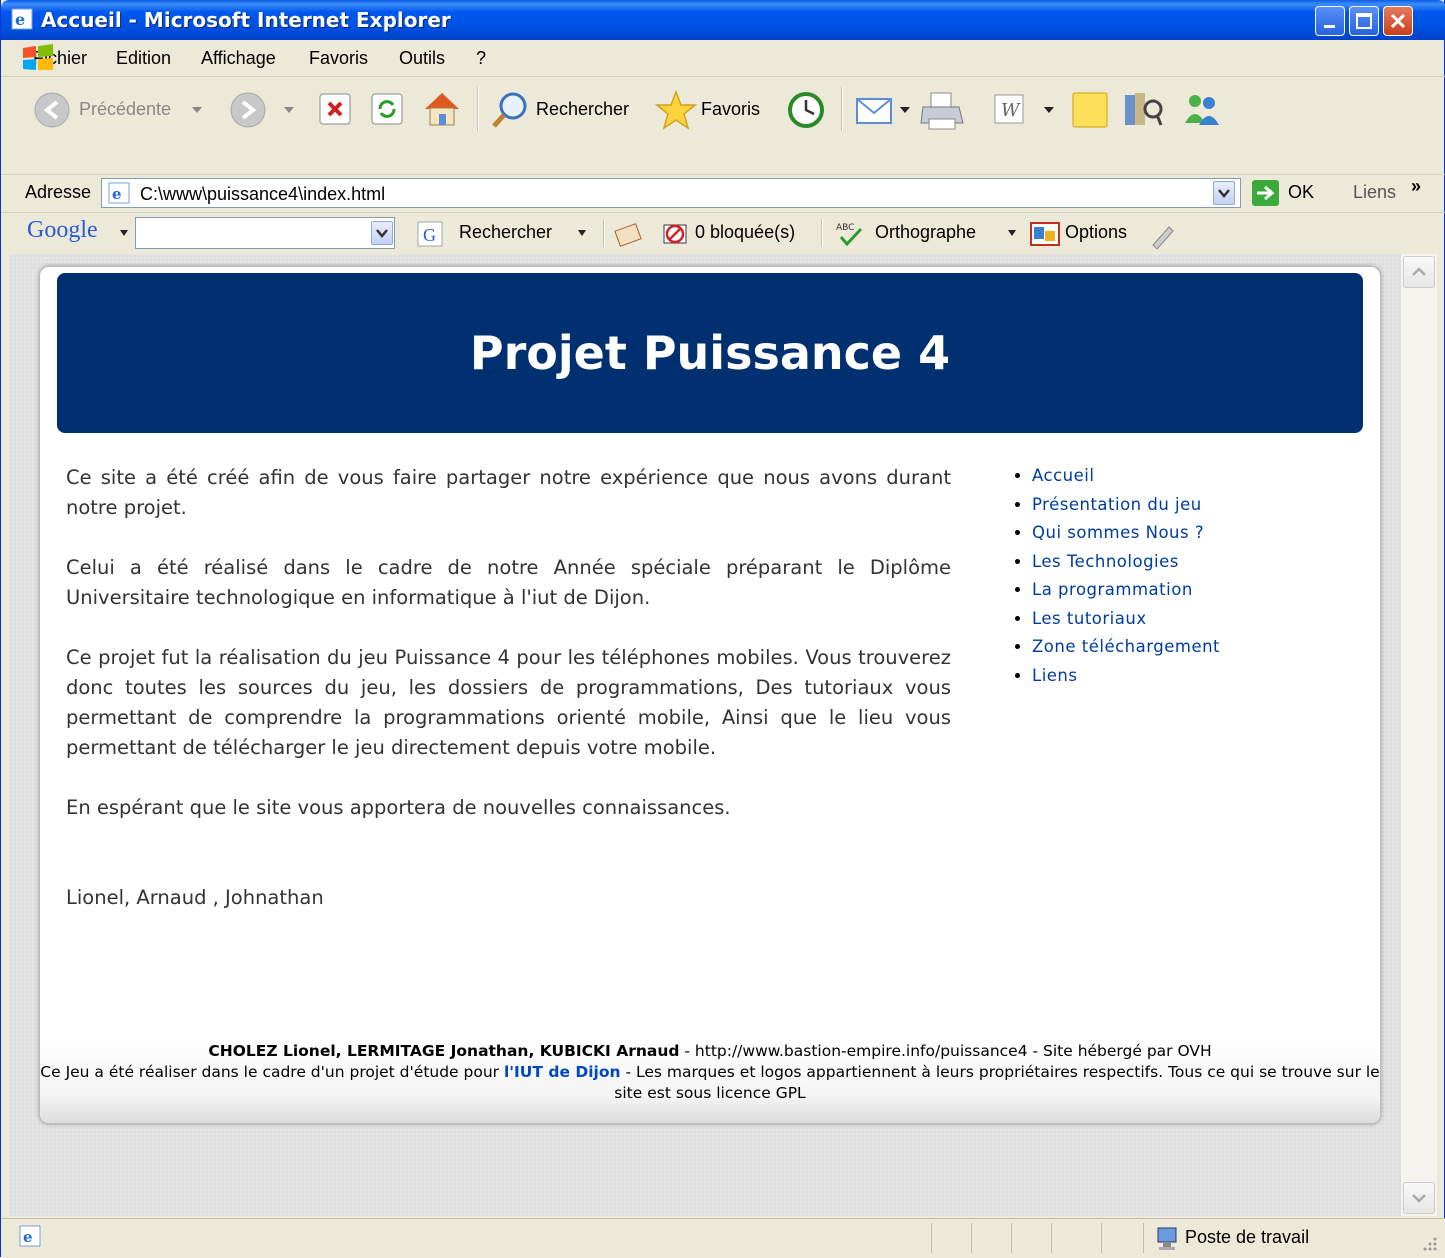 The image size is (1445, 1258). I want to click on svg-text: G, so click(429, 235).